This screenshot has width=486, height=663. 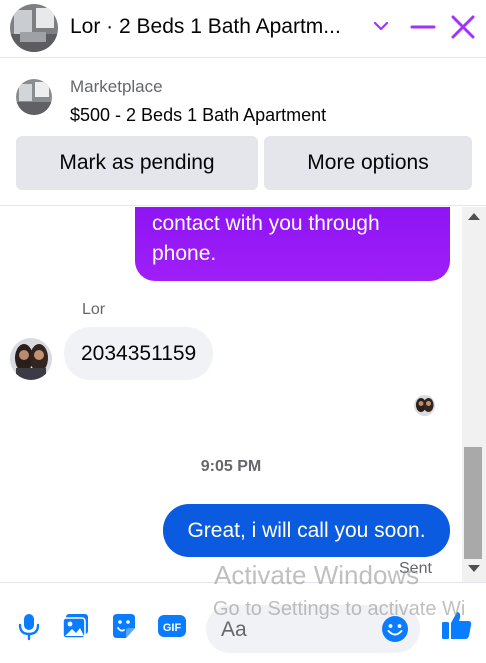 What do you see at coordinates (124, 626) in the screenshot?
I see `sticker-icon` at bounding box center [124, 626].